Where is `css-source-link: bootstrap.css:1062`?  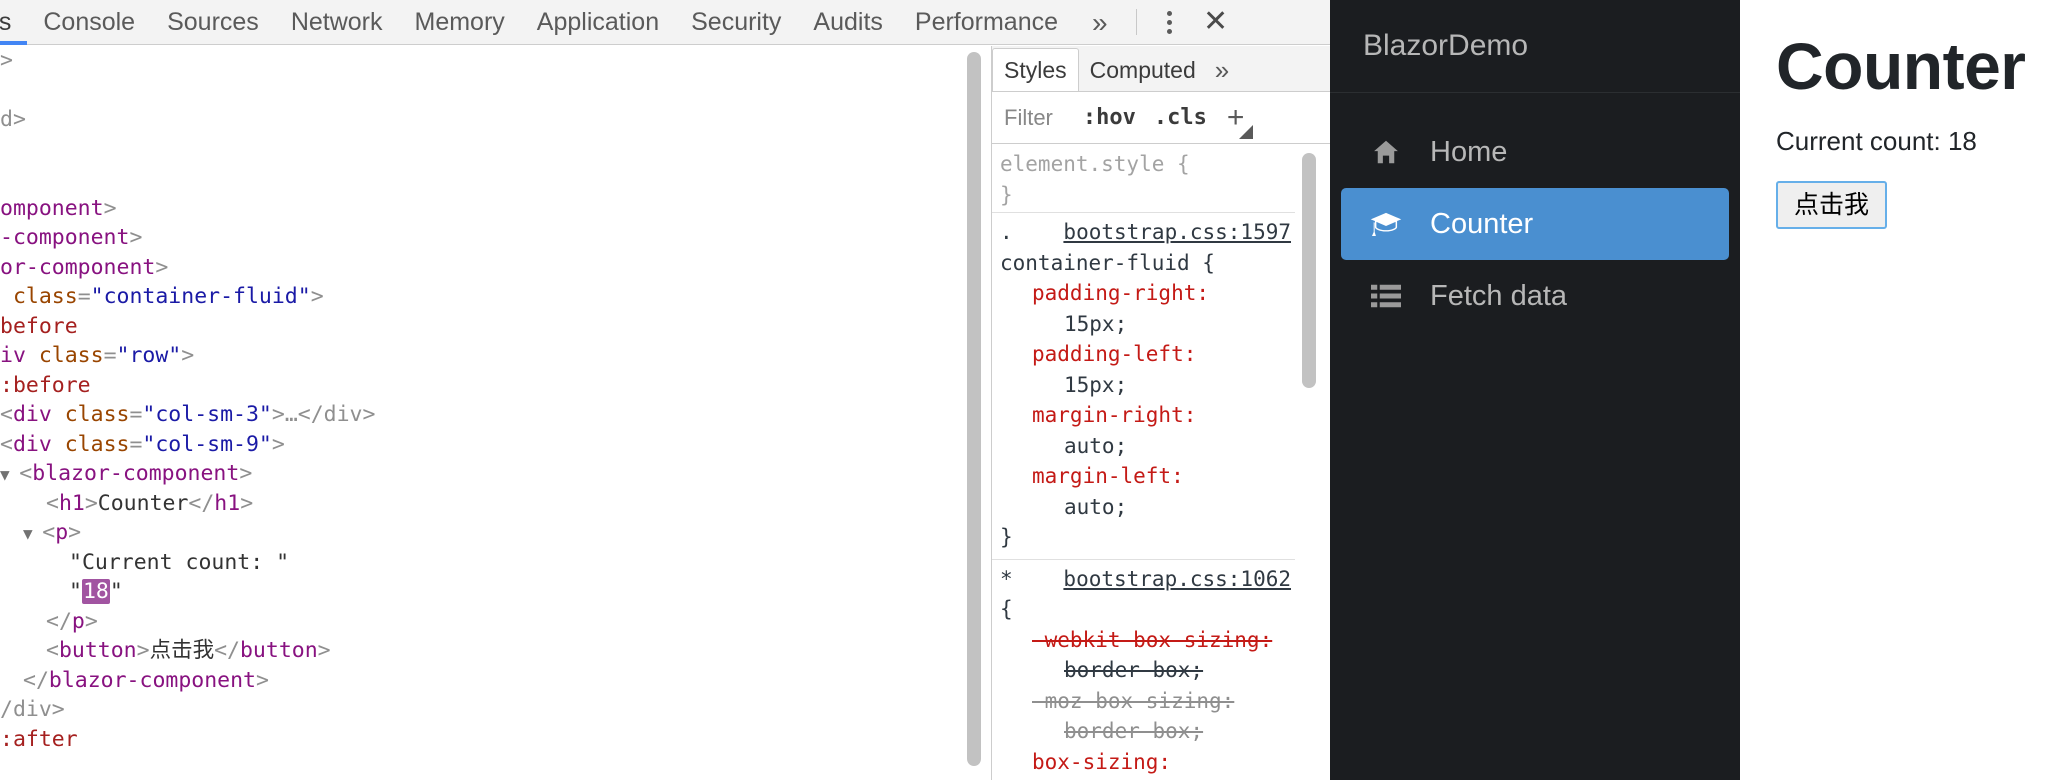
css-source-link: bootstrap.css:1062 is located at coordinates (1179, 579).